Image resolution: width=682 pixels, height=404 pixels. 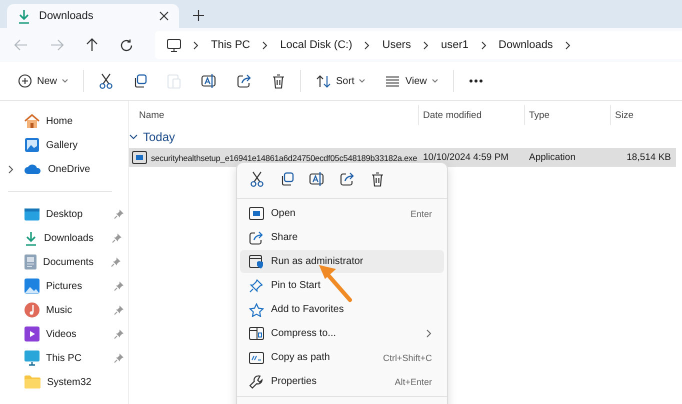 I want to click on list-view-icon, so click(x=392, y=81).